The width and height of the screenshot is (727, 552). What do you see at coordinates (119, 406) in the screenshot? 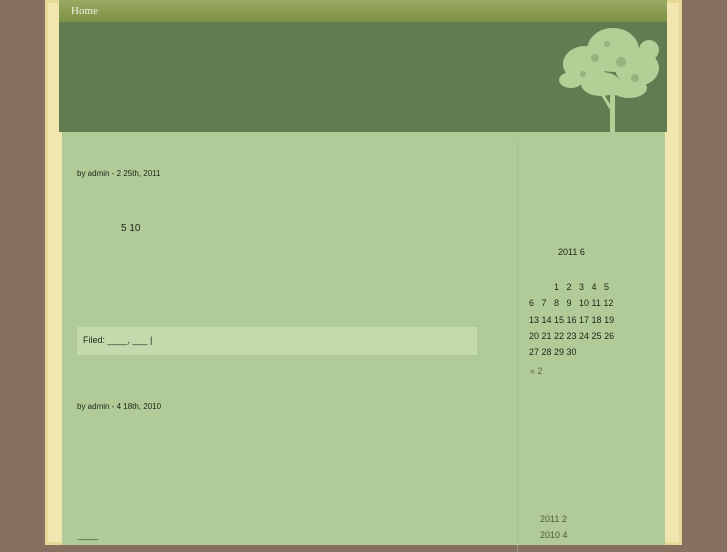
I see `post-meta: by admin - 4 18th, 2010` at bounding box center [119, 406].